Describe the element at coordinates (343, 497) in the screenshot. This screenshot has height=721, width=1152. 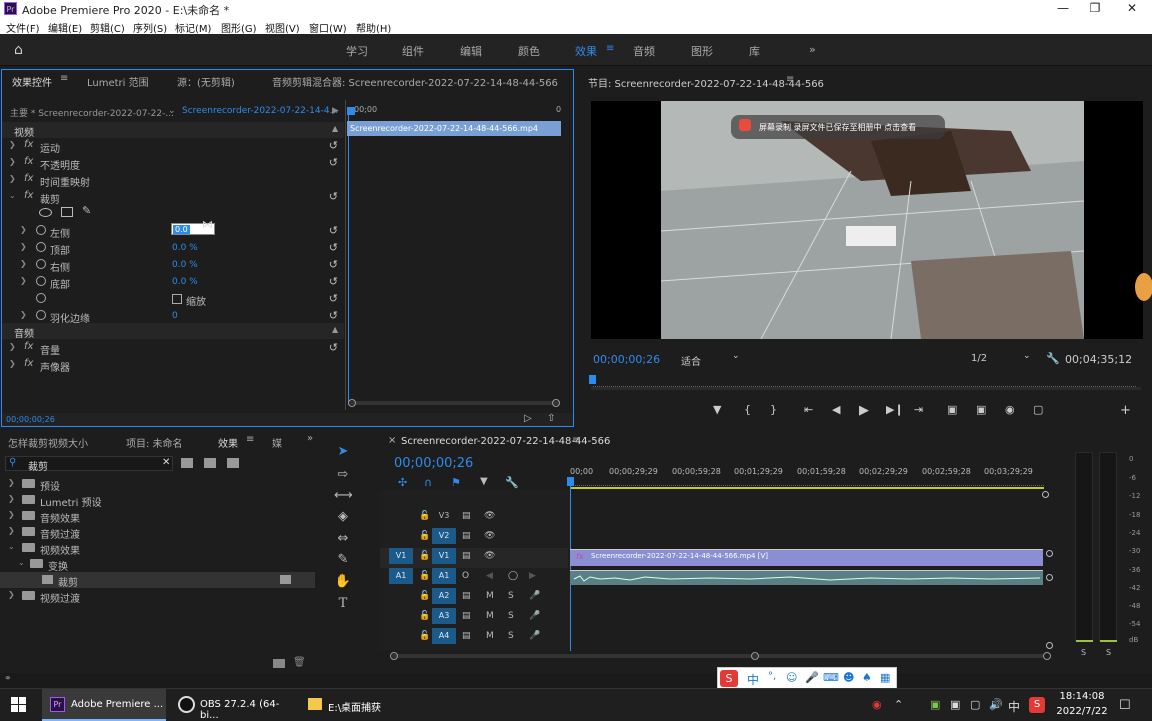
I see `ripple-edit-tool-icon: ⟷` at that location.